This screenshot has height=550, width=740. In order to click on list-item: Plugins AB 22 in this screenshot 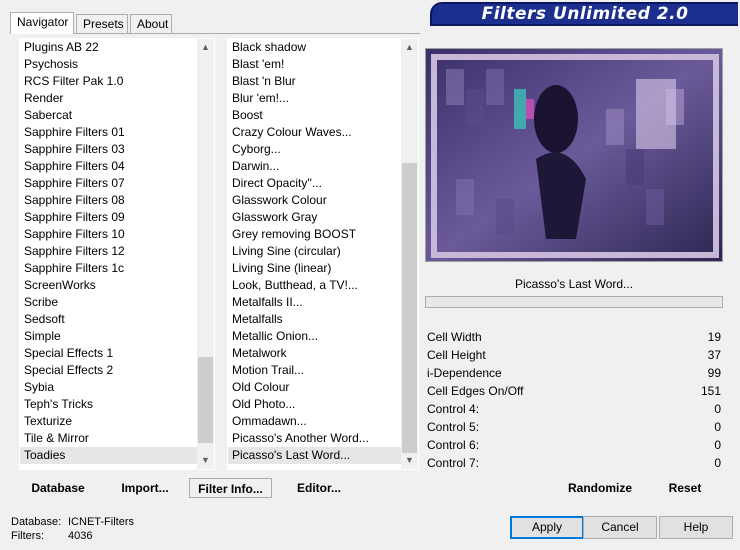, I will do `click(117, 47)`.